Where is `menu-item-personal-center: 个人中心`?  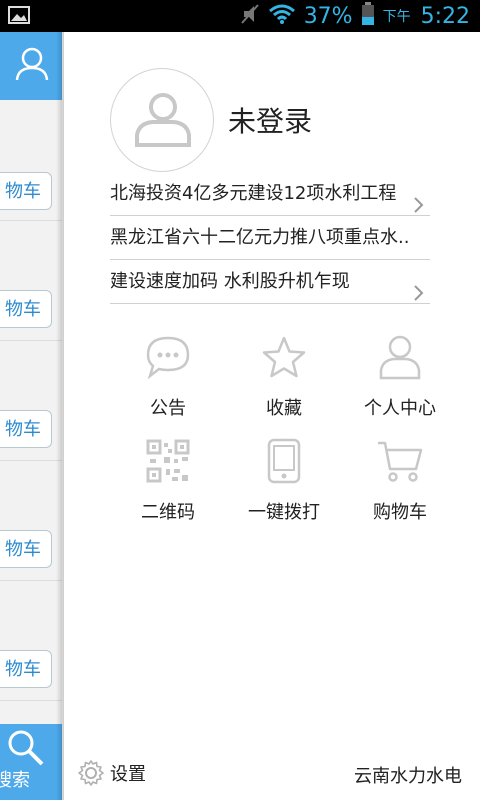
menu-item-personal-center: 个人中心 is located at coordinates (400, 376).